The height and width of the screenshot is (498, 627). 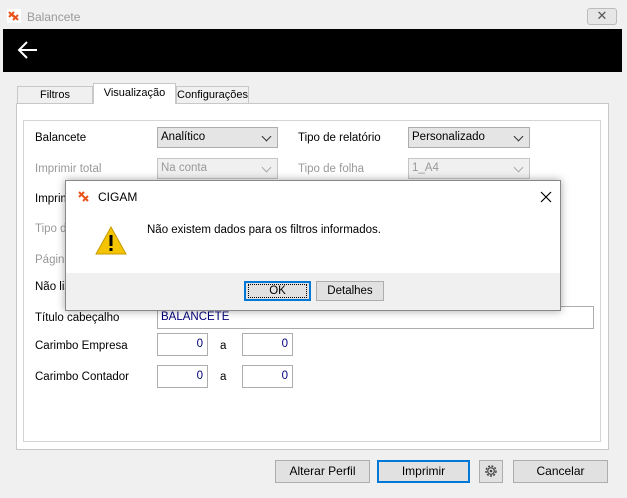 I want to click on imprimir-button: Imprimir, so click(x=423, y=471).